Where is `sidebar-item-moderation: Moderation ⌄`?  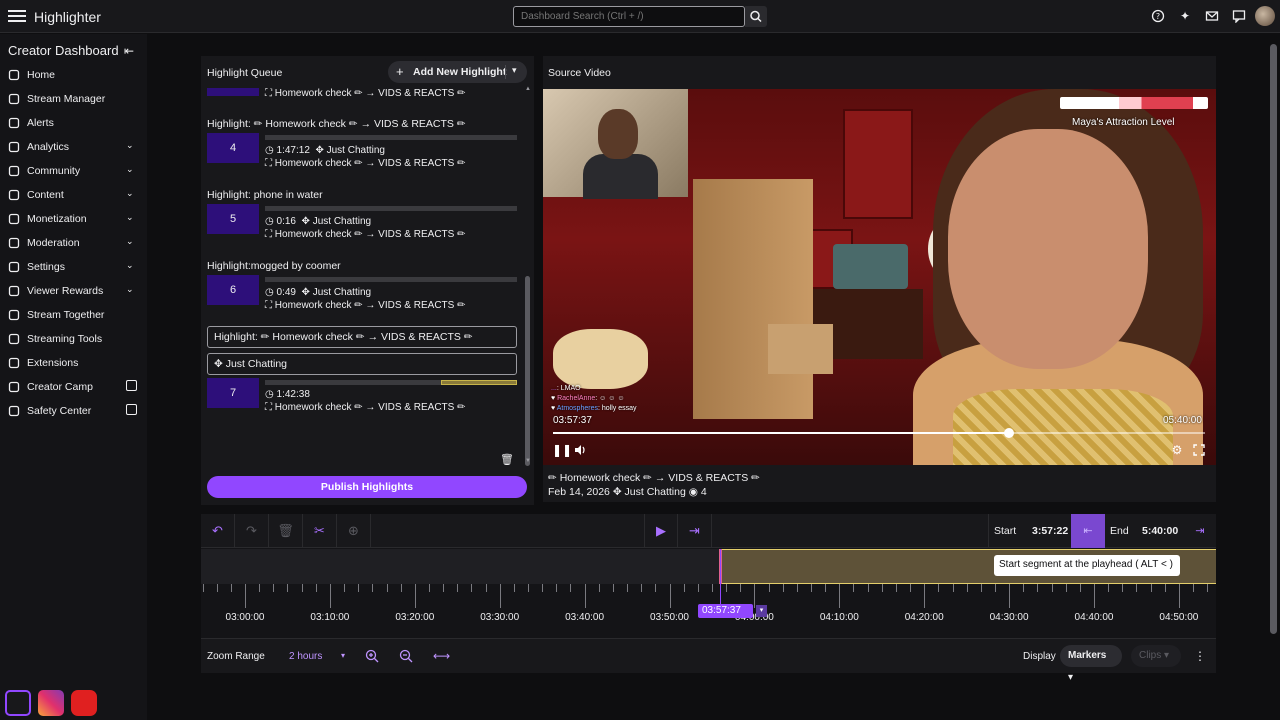 sidebar-item-moderation: Moderation ⌄ is located at coordinates (73, 243).